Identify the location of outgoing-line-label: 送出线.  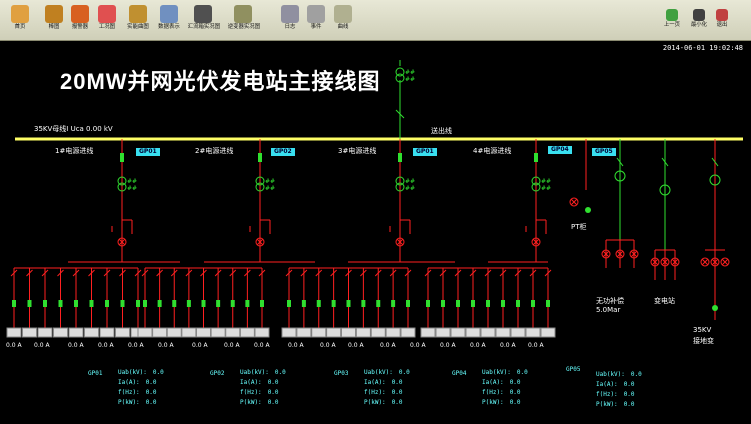
(441, 131).